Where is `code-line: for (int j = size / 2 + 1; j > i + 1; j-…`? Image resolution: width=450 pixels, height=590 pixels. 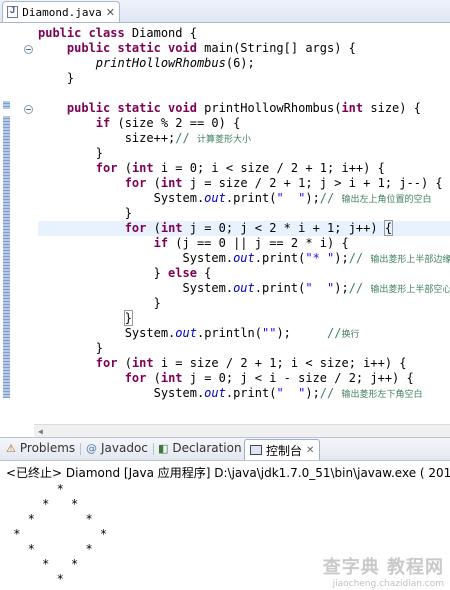
code-line: for (int j = size / 2 + 1; j > i + 1; j-… is located at coordinates (244, 183).